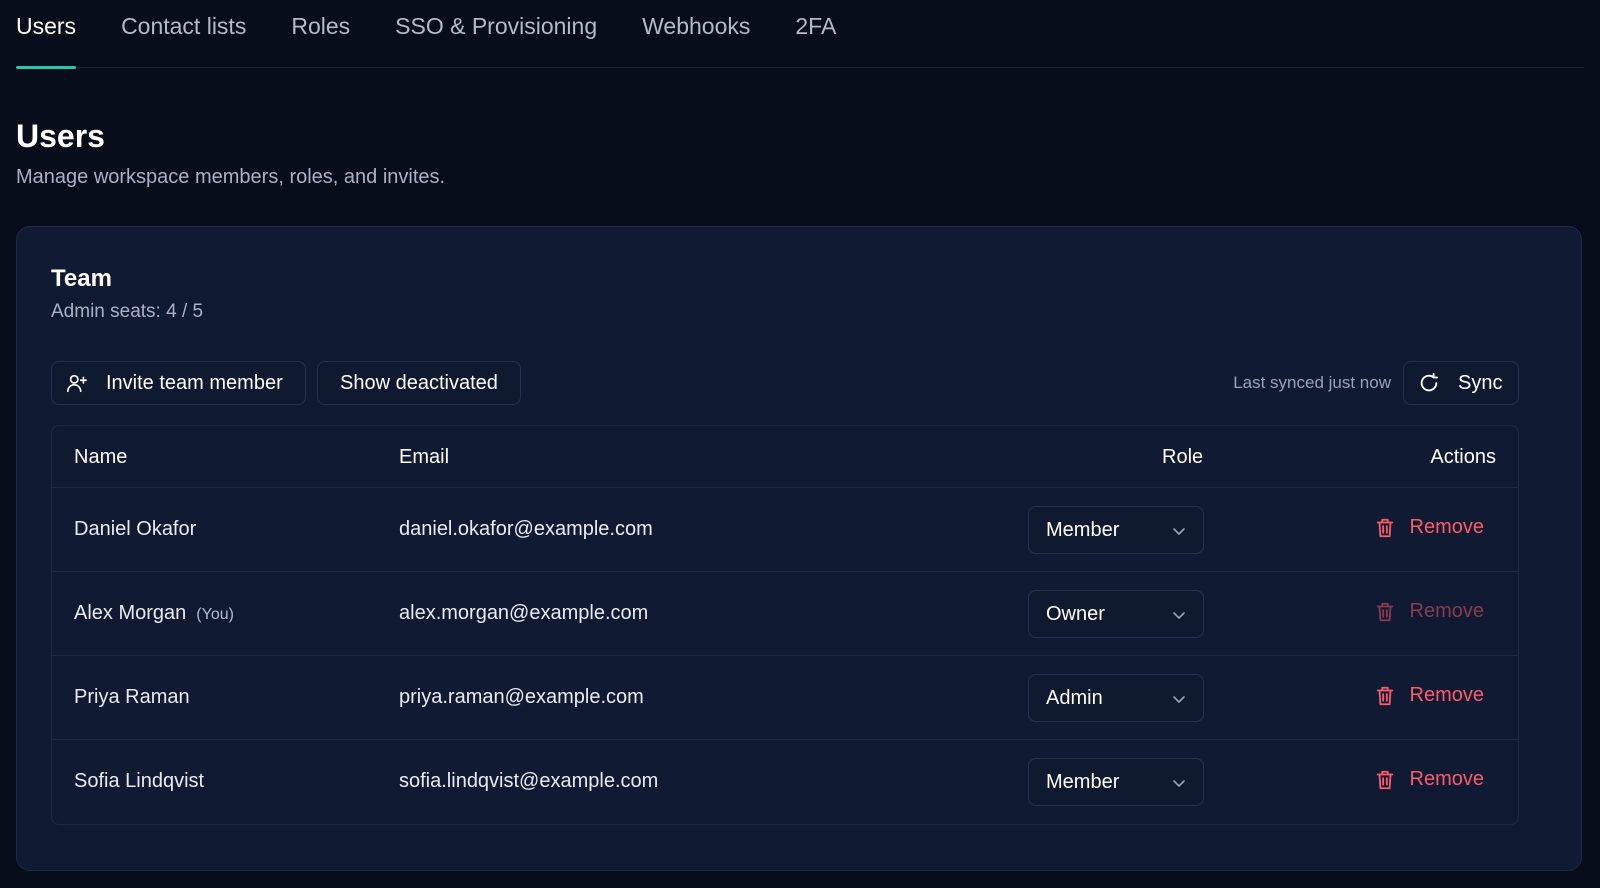 The image size is (1600, 888). Describe the element at coordinates (194, 382) in the screenshot. I see `invite-button-label: Invite team member` at that location.